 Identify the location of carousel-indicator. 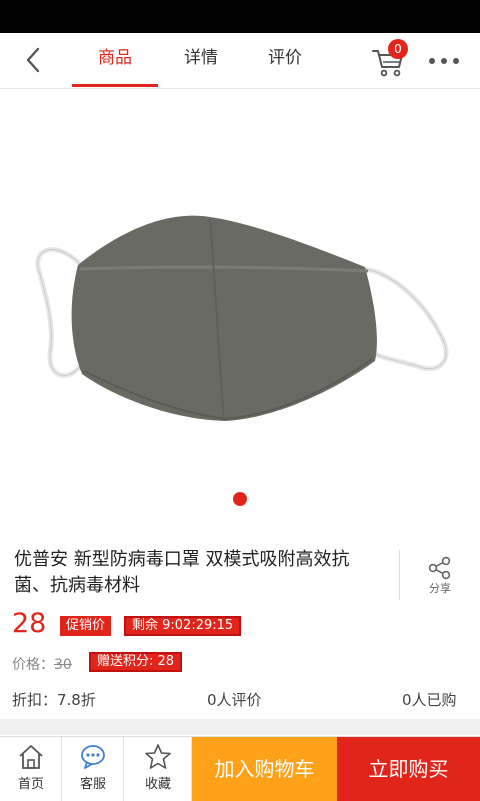
(240, 499).